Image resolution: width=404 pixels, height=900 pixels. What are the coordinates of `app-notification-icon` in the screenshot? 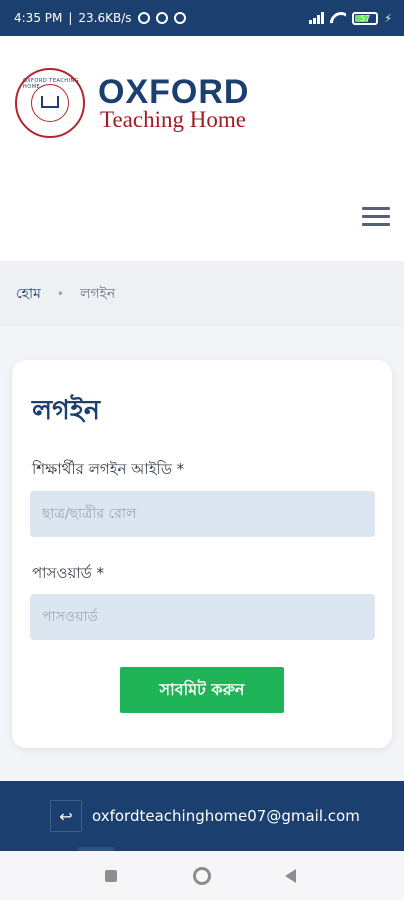 It's located at (161, 18).